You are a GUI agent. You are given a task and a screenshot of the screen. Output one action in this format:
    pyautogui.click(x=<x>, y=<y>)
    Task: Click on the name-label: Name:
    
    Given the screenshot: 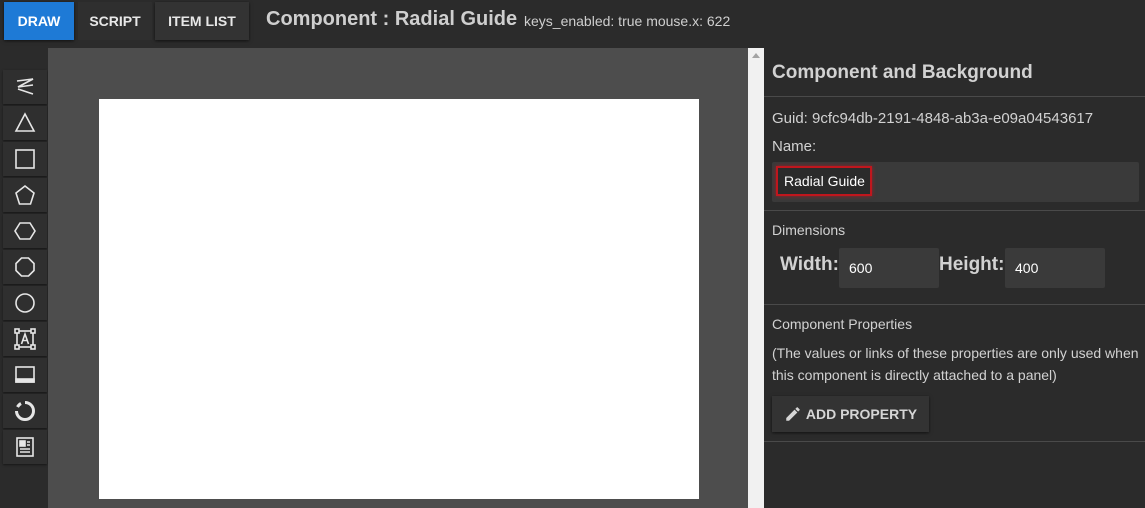 What is the action you would take?
    pyautogui.click(x=794, y=146)
    